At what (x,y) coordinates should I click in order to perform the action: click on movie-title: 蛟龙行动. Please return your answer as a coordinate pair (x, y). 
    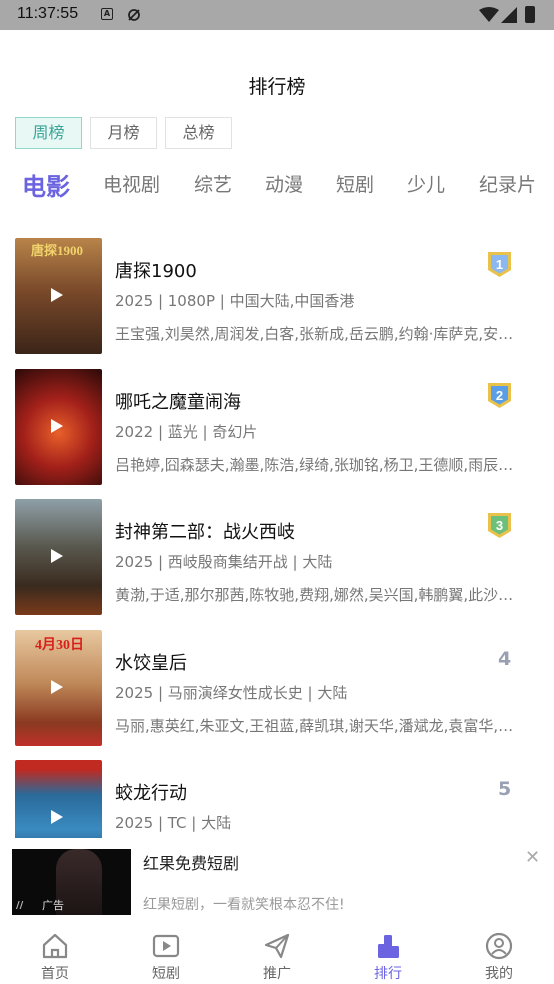
    Looking at the image, I should click on (151, 792).